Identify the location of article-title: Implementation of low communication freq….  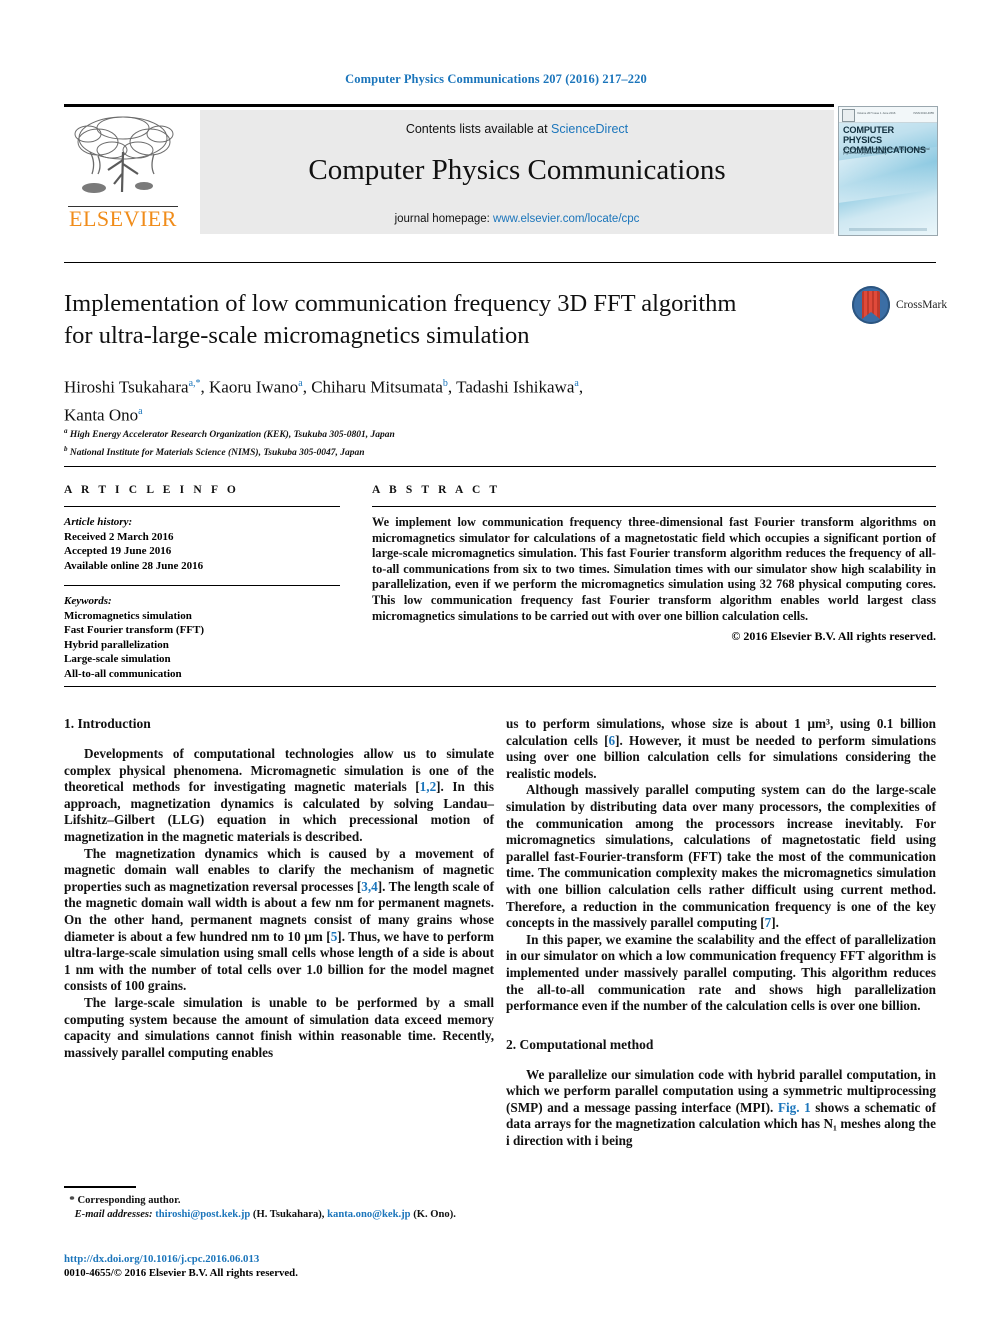
(449, 320).